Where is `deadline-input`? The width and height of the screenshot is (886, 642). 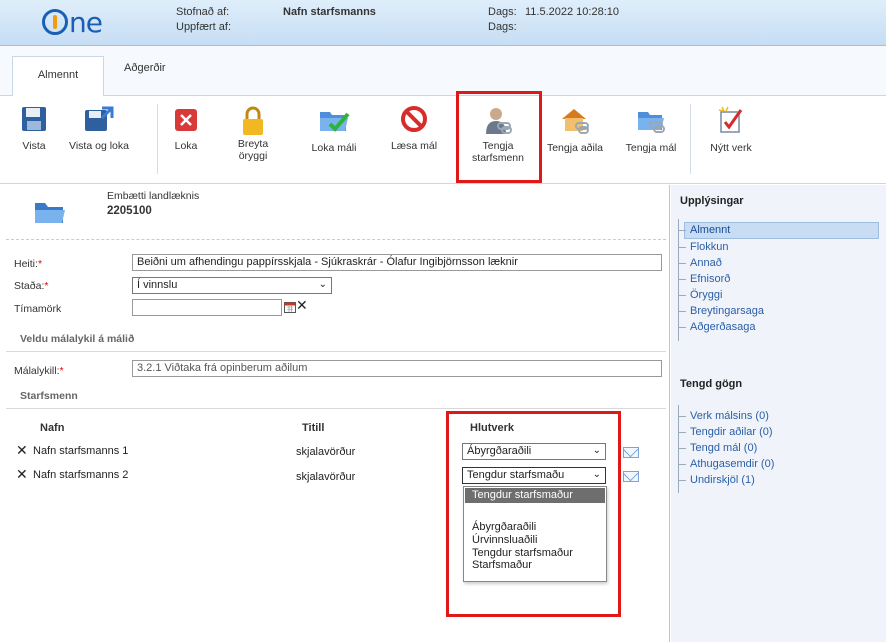
deadline-input is located at coordinates (207, 307).